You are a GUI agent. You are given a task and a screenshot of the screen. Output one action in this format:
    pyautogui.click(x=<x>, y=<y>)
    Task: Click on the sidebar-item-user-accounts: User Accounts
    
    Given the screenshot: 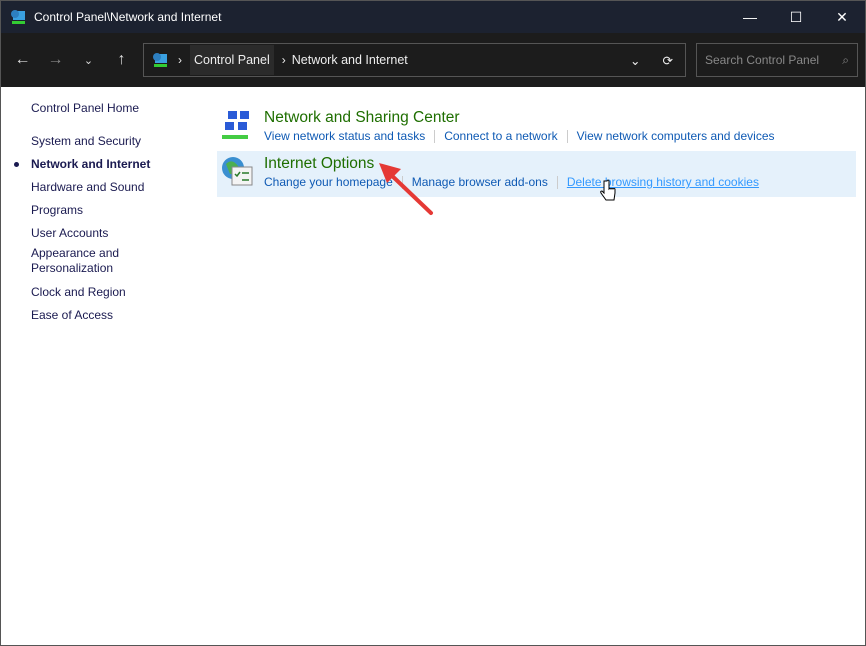 What is the action you would take?
    pyautogui.click(x=90, y=233)
    